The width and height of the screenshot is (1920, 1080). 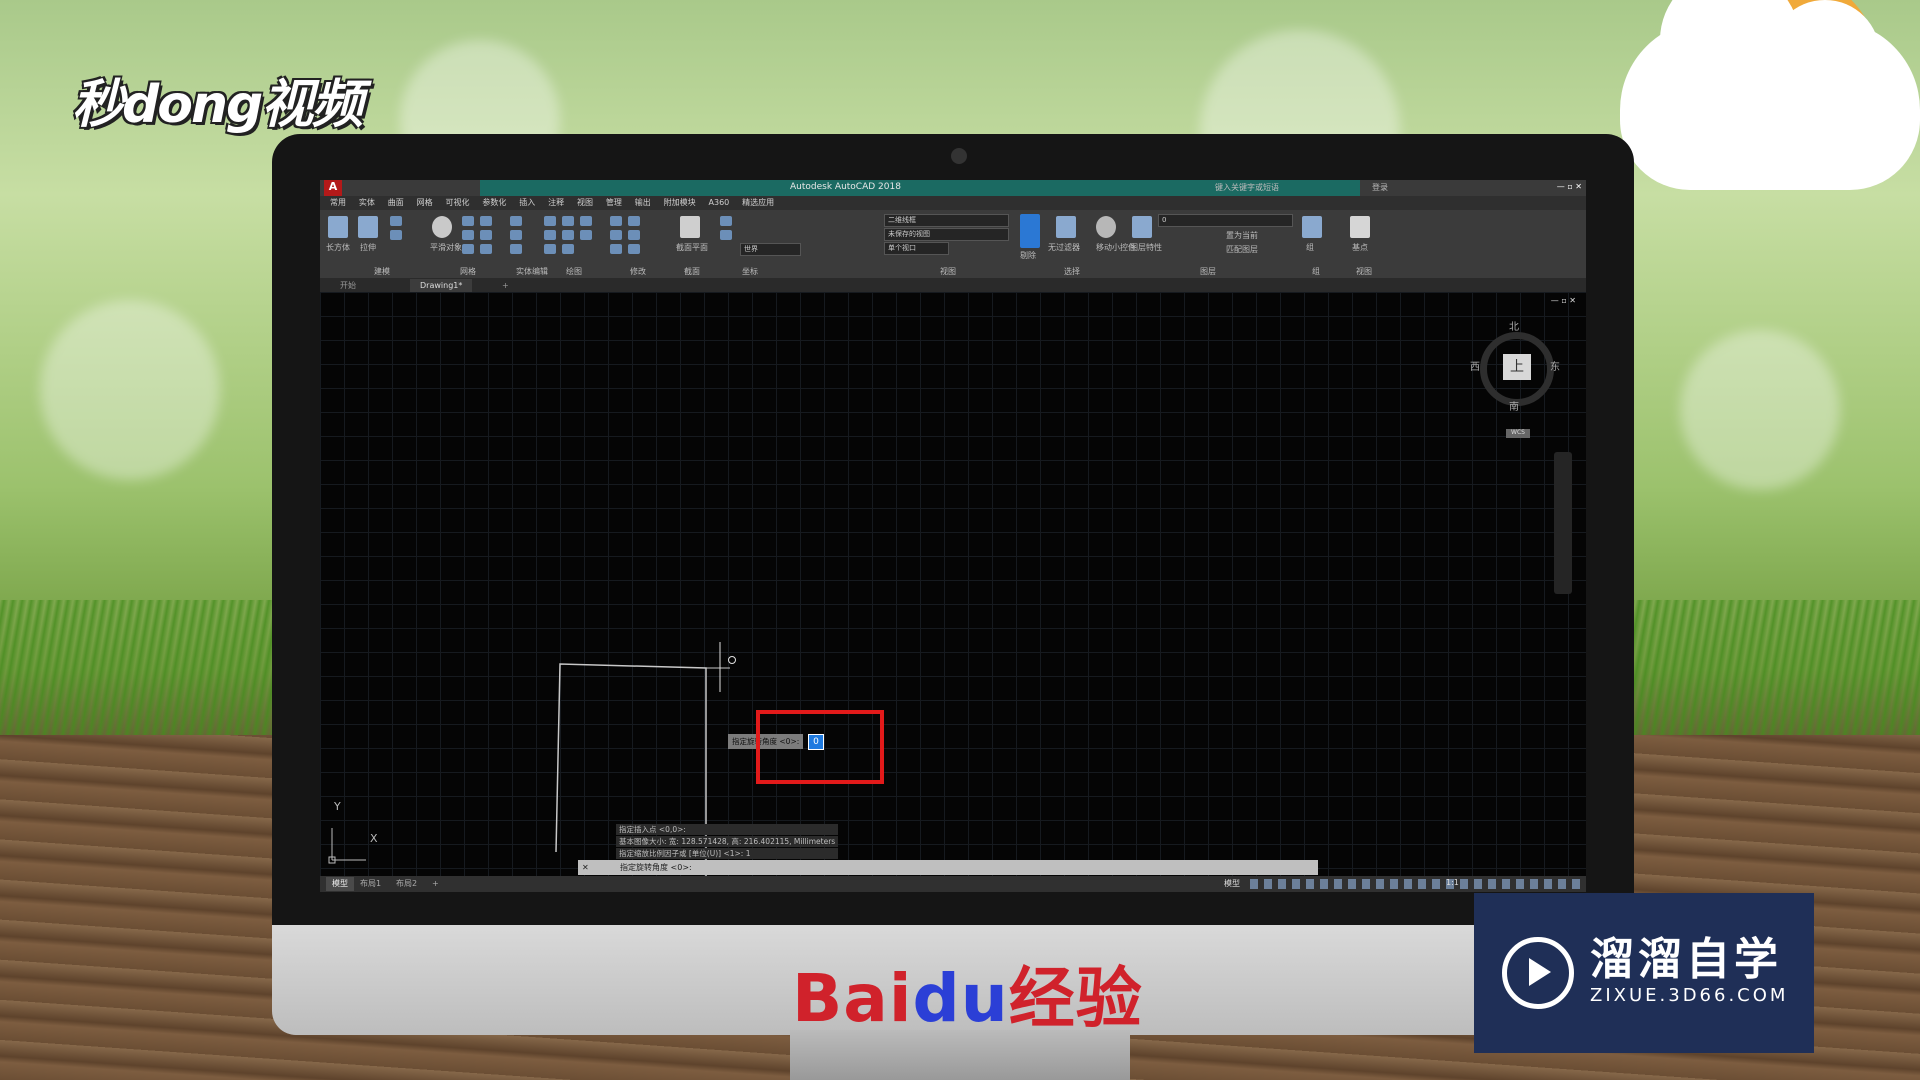 I want to click on gizmo-icon, so click(x=1106, y=227).